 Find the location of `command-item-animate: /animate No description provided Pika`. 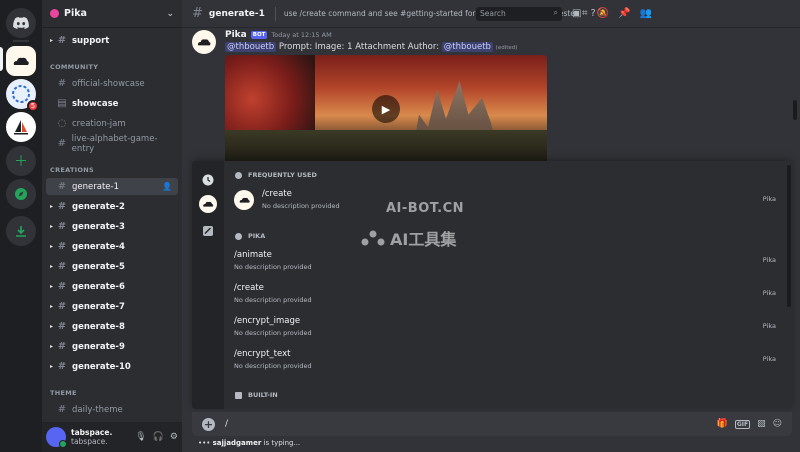

command-item-animate: /animate No description provided Pika is located at coordinates (507, 263).